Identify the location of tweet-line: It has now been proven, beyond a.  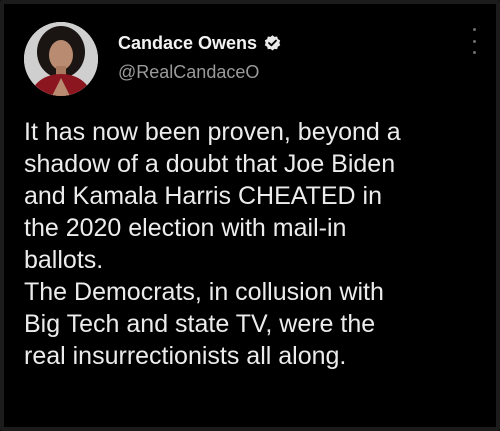
(212, 132).